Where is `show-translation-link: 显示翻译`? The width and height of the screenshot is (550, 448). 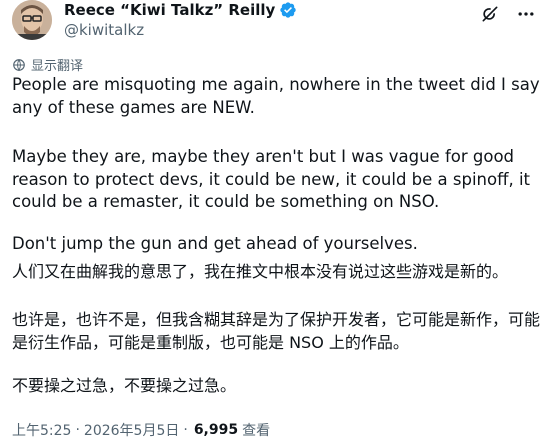 show-translation-link: 显示翻译 is located at coordinates (47, 64).